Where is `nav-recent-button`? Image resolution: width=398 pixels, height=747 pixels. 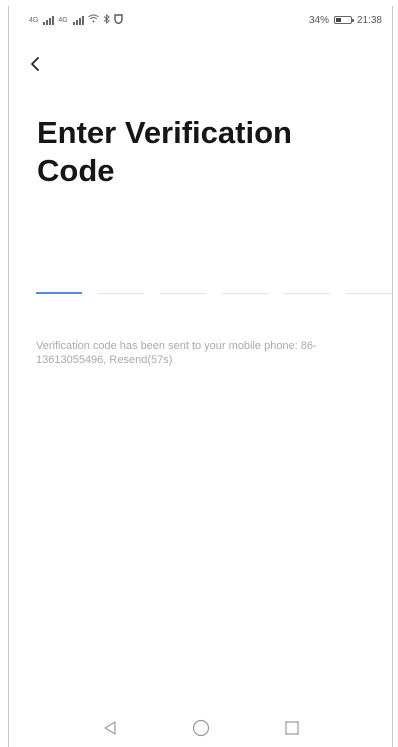 nav-recent-button is located at coordinates (292, 728).